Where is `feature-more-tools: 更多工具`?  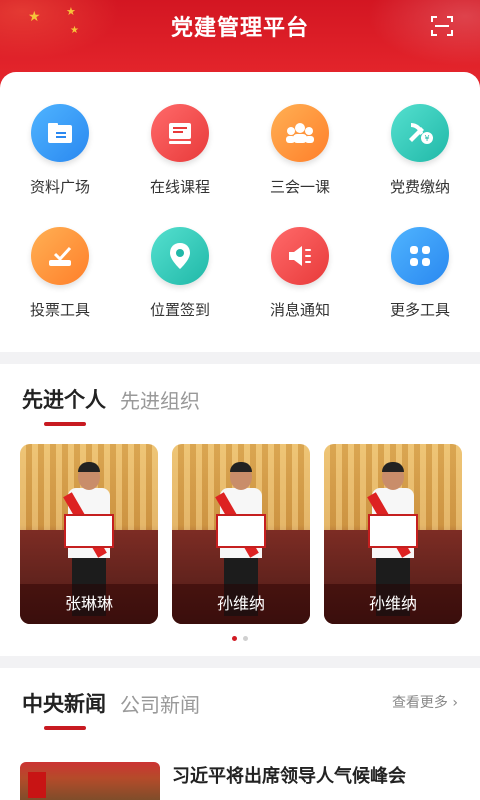 feature-more-tools: 更多工具 is located at coordinates (420, 273).